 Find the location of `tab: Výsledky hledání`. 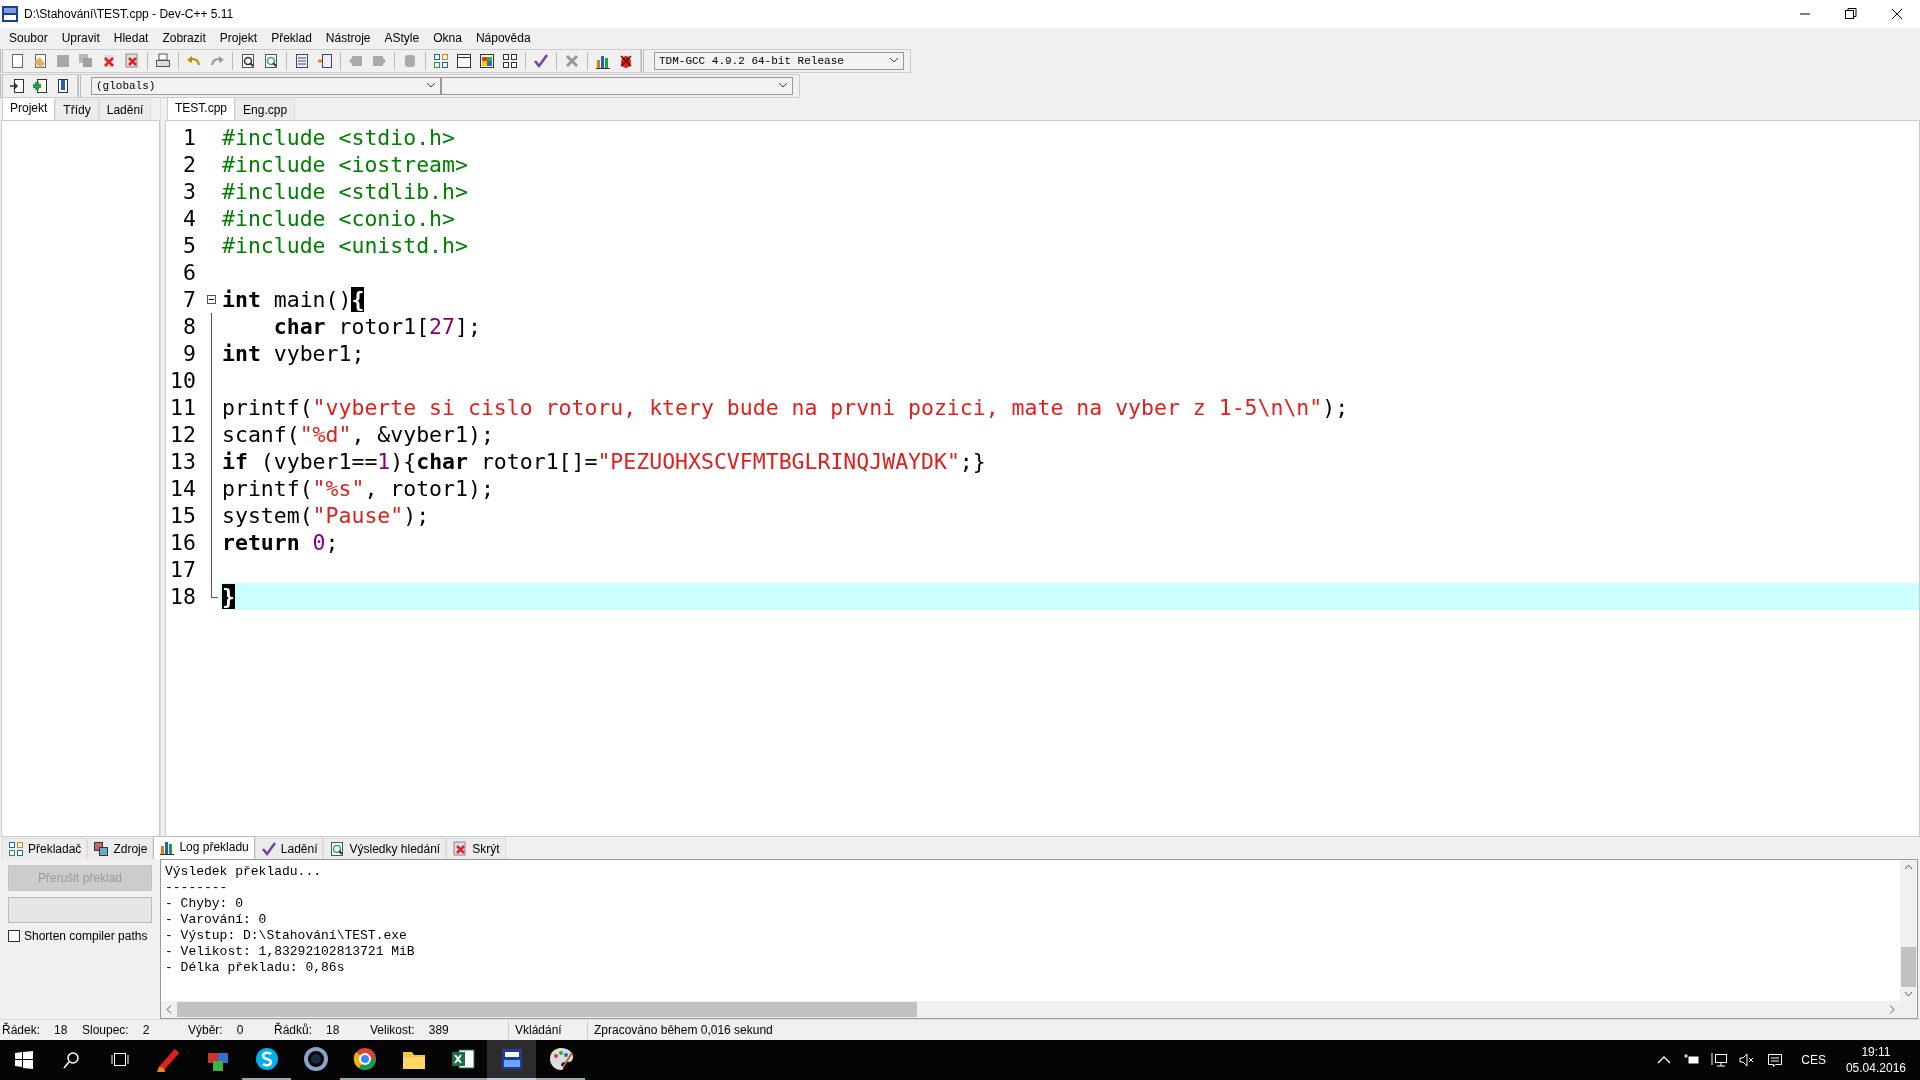

tab: Výsledky hledání is located at coordinates (385, 849).